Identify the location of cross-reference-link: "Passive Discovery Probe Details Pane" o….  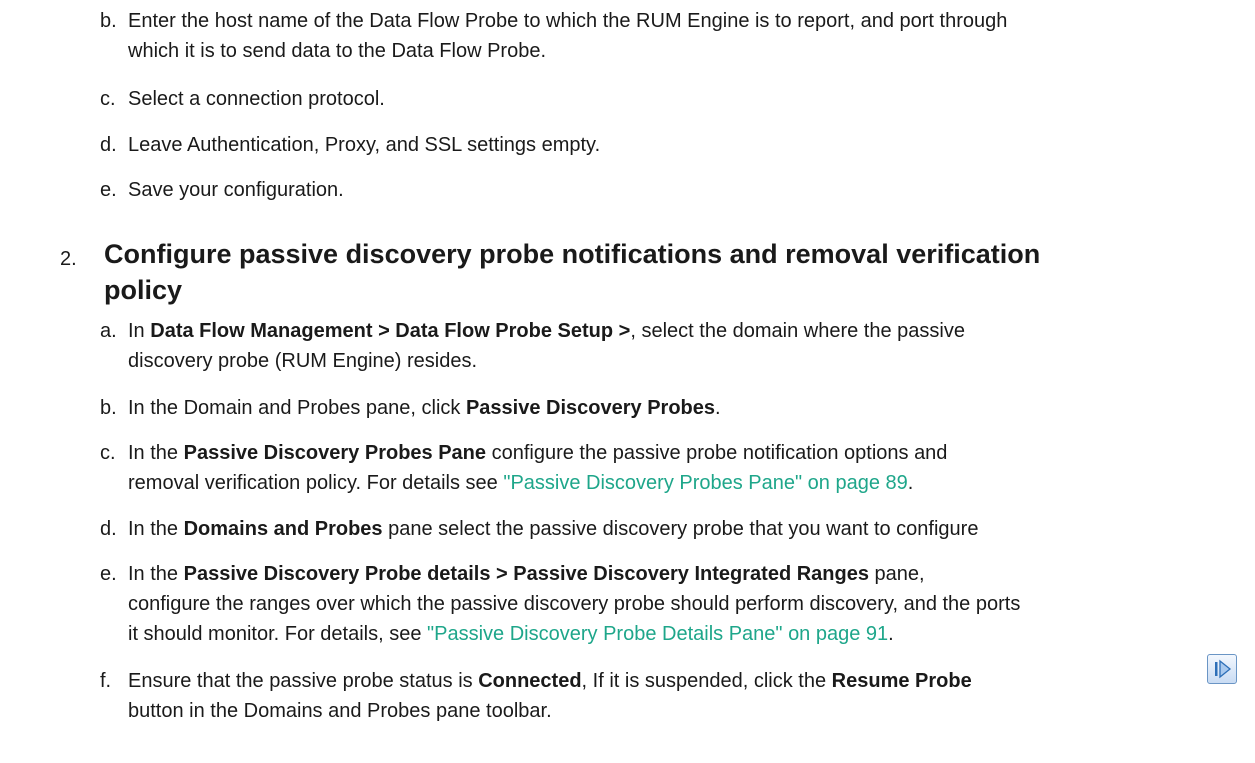
(657, 634).